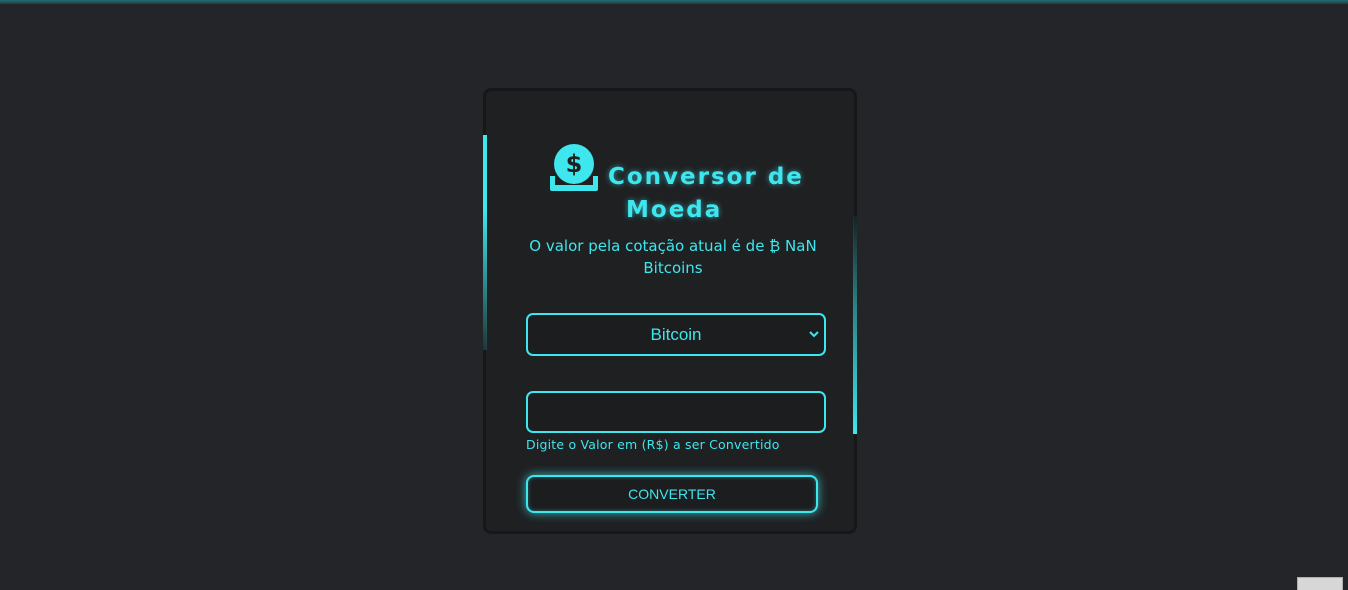 Image resolution: width=1348 pixels, height=590 pixels. What do you see at coordinates (855, 325) in the screenshot?
I see `card-glow-right` at bounding box center [855, 325].